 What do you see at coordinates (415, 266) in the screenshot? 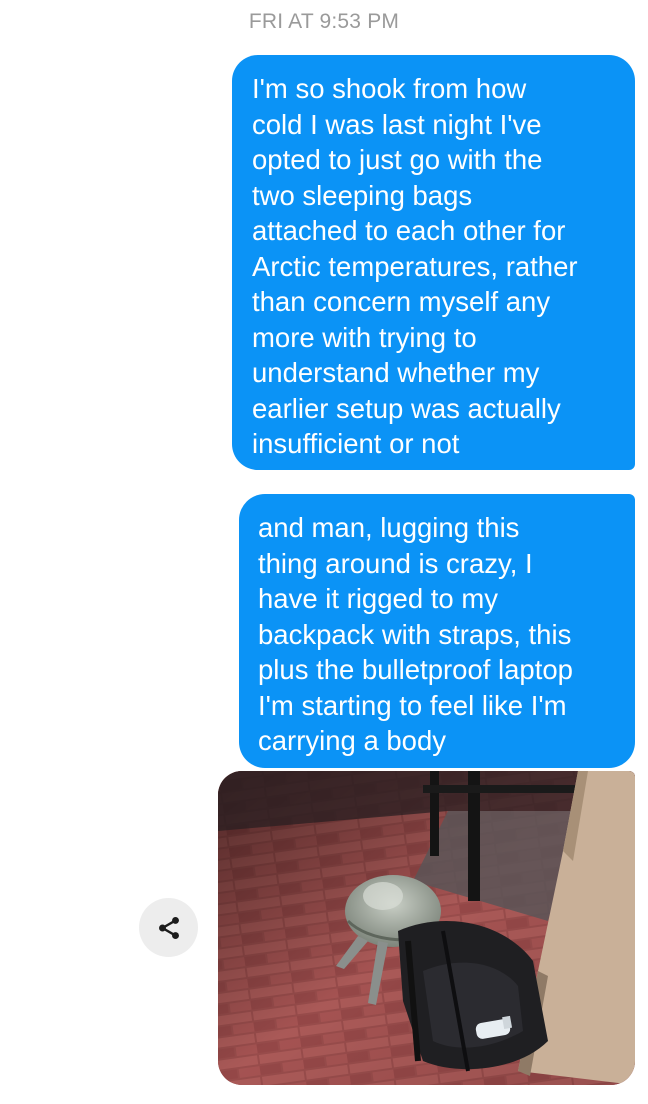
I see `message-text-line: Arctic temperatures, rather` at bounding box center [415, 266].